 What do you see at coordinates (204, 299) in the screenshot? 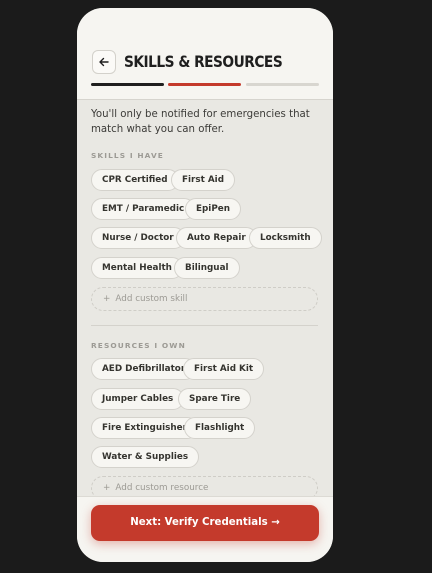
I see `add-custom-skill-button: + Add custom skill` at bounding box center [204, 299].